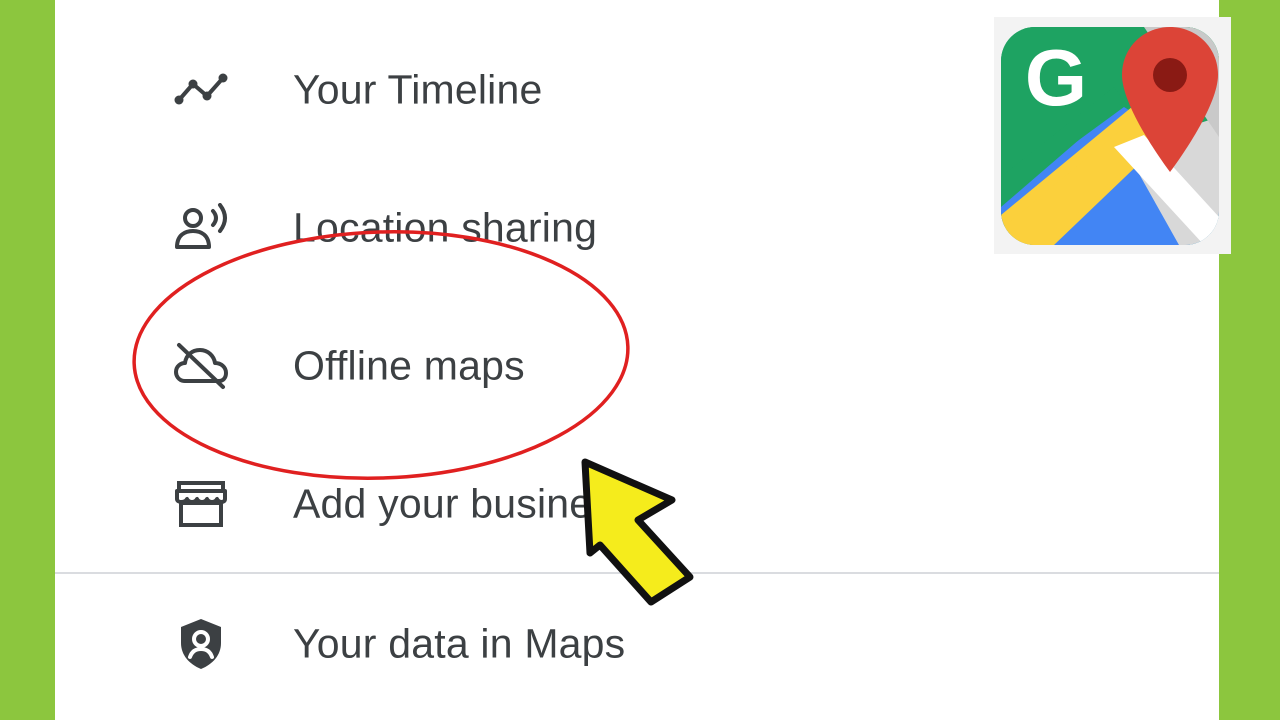 This screenshot has width=1280, height=720. Describe the element at coordinates (201, 228) in the screenshot. I see `location-sharing-icon` at that location.